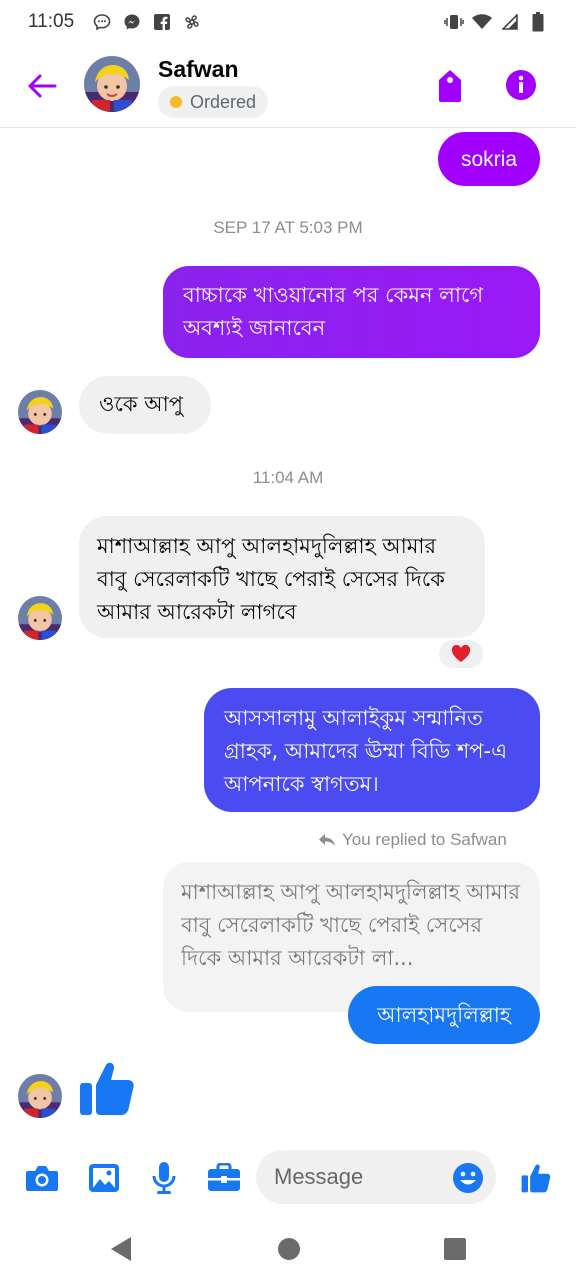 This screenshot has width=576, height=1280. I want to click on status-bar: 11:05, so click(288, 22).